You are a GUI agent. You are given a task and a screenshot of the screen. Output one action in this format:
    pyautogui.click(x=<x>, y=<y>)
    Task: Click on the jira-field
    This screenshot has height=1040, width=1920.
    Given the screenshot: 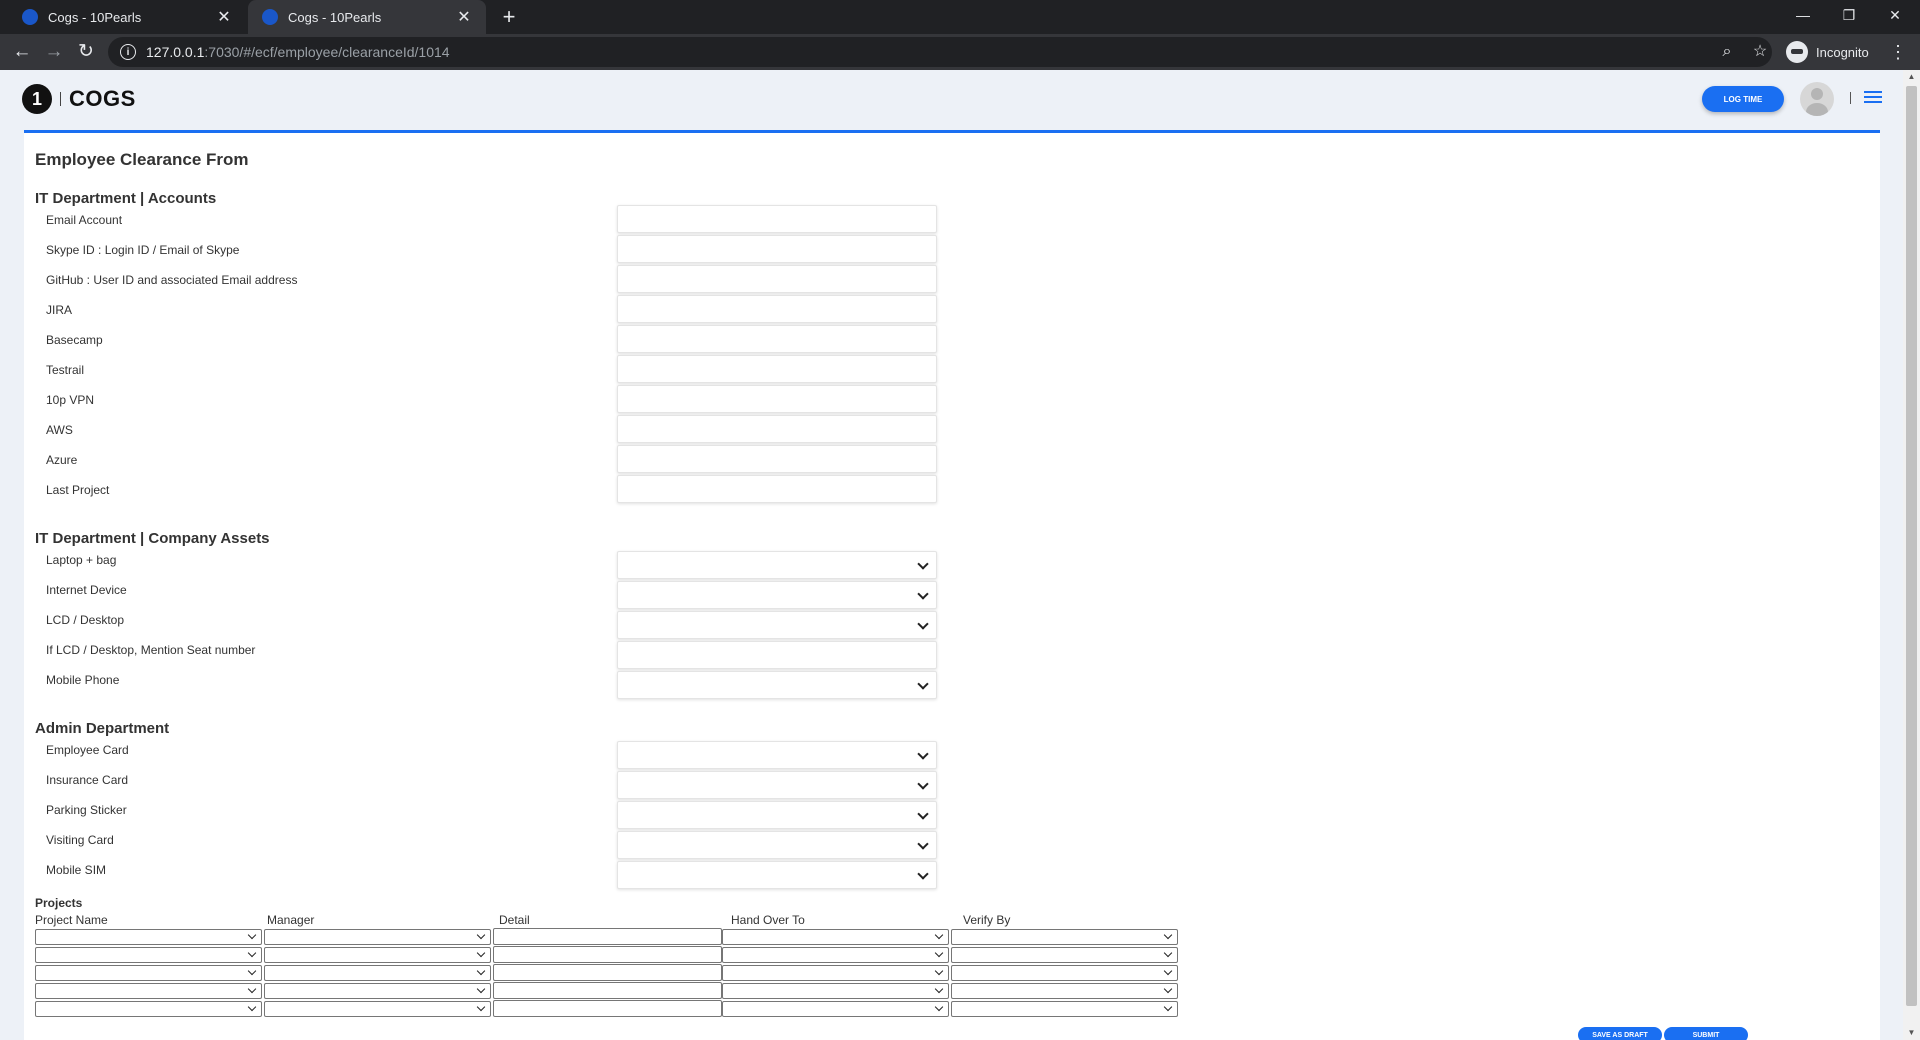 What is the action you would take?
    pyautogui.click(x=777, y=309)
    